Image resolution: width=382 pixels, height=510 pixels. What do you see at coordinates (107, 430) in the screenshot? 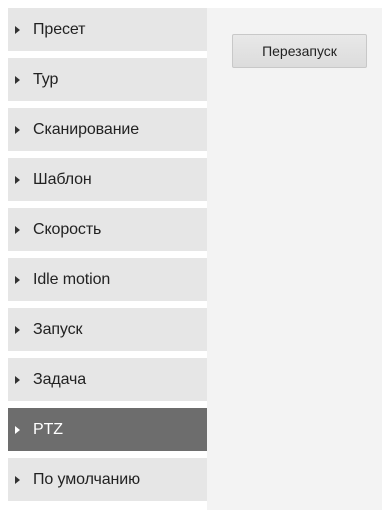
I see `sidebar-item-ptz: PTZ` at bounding box center [107, 430].